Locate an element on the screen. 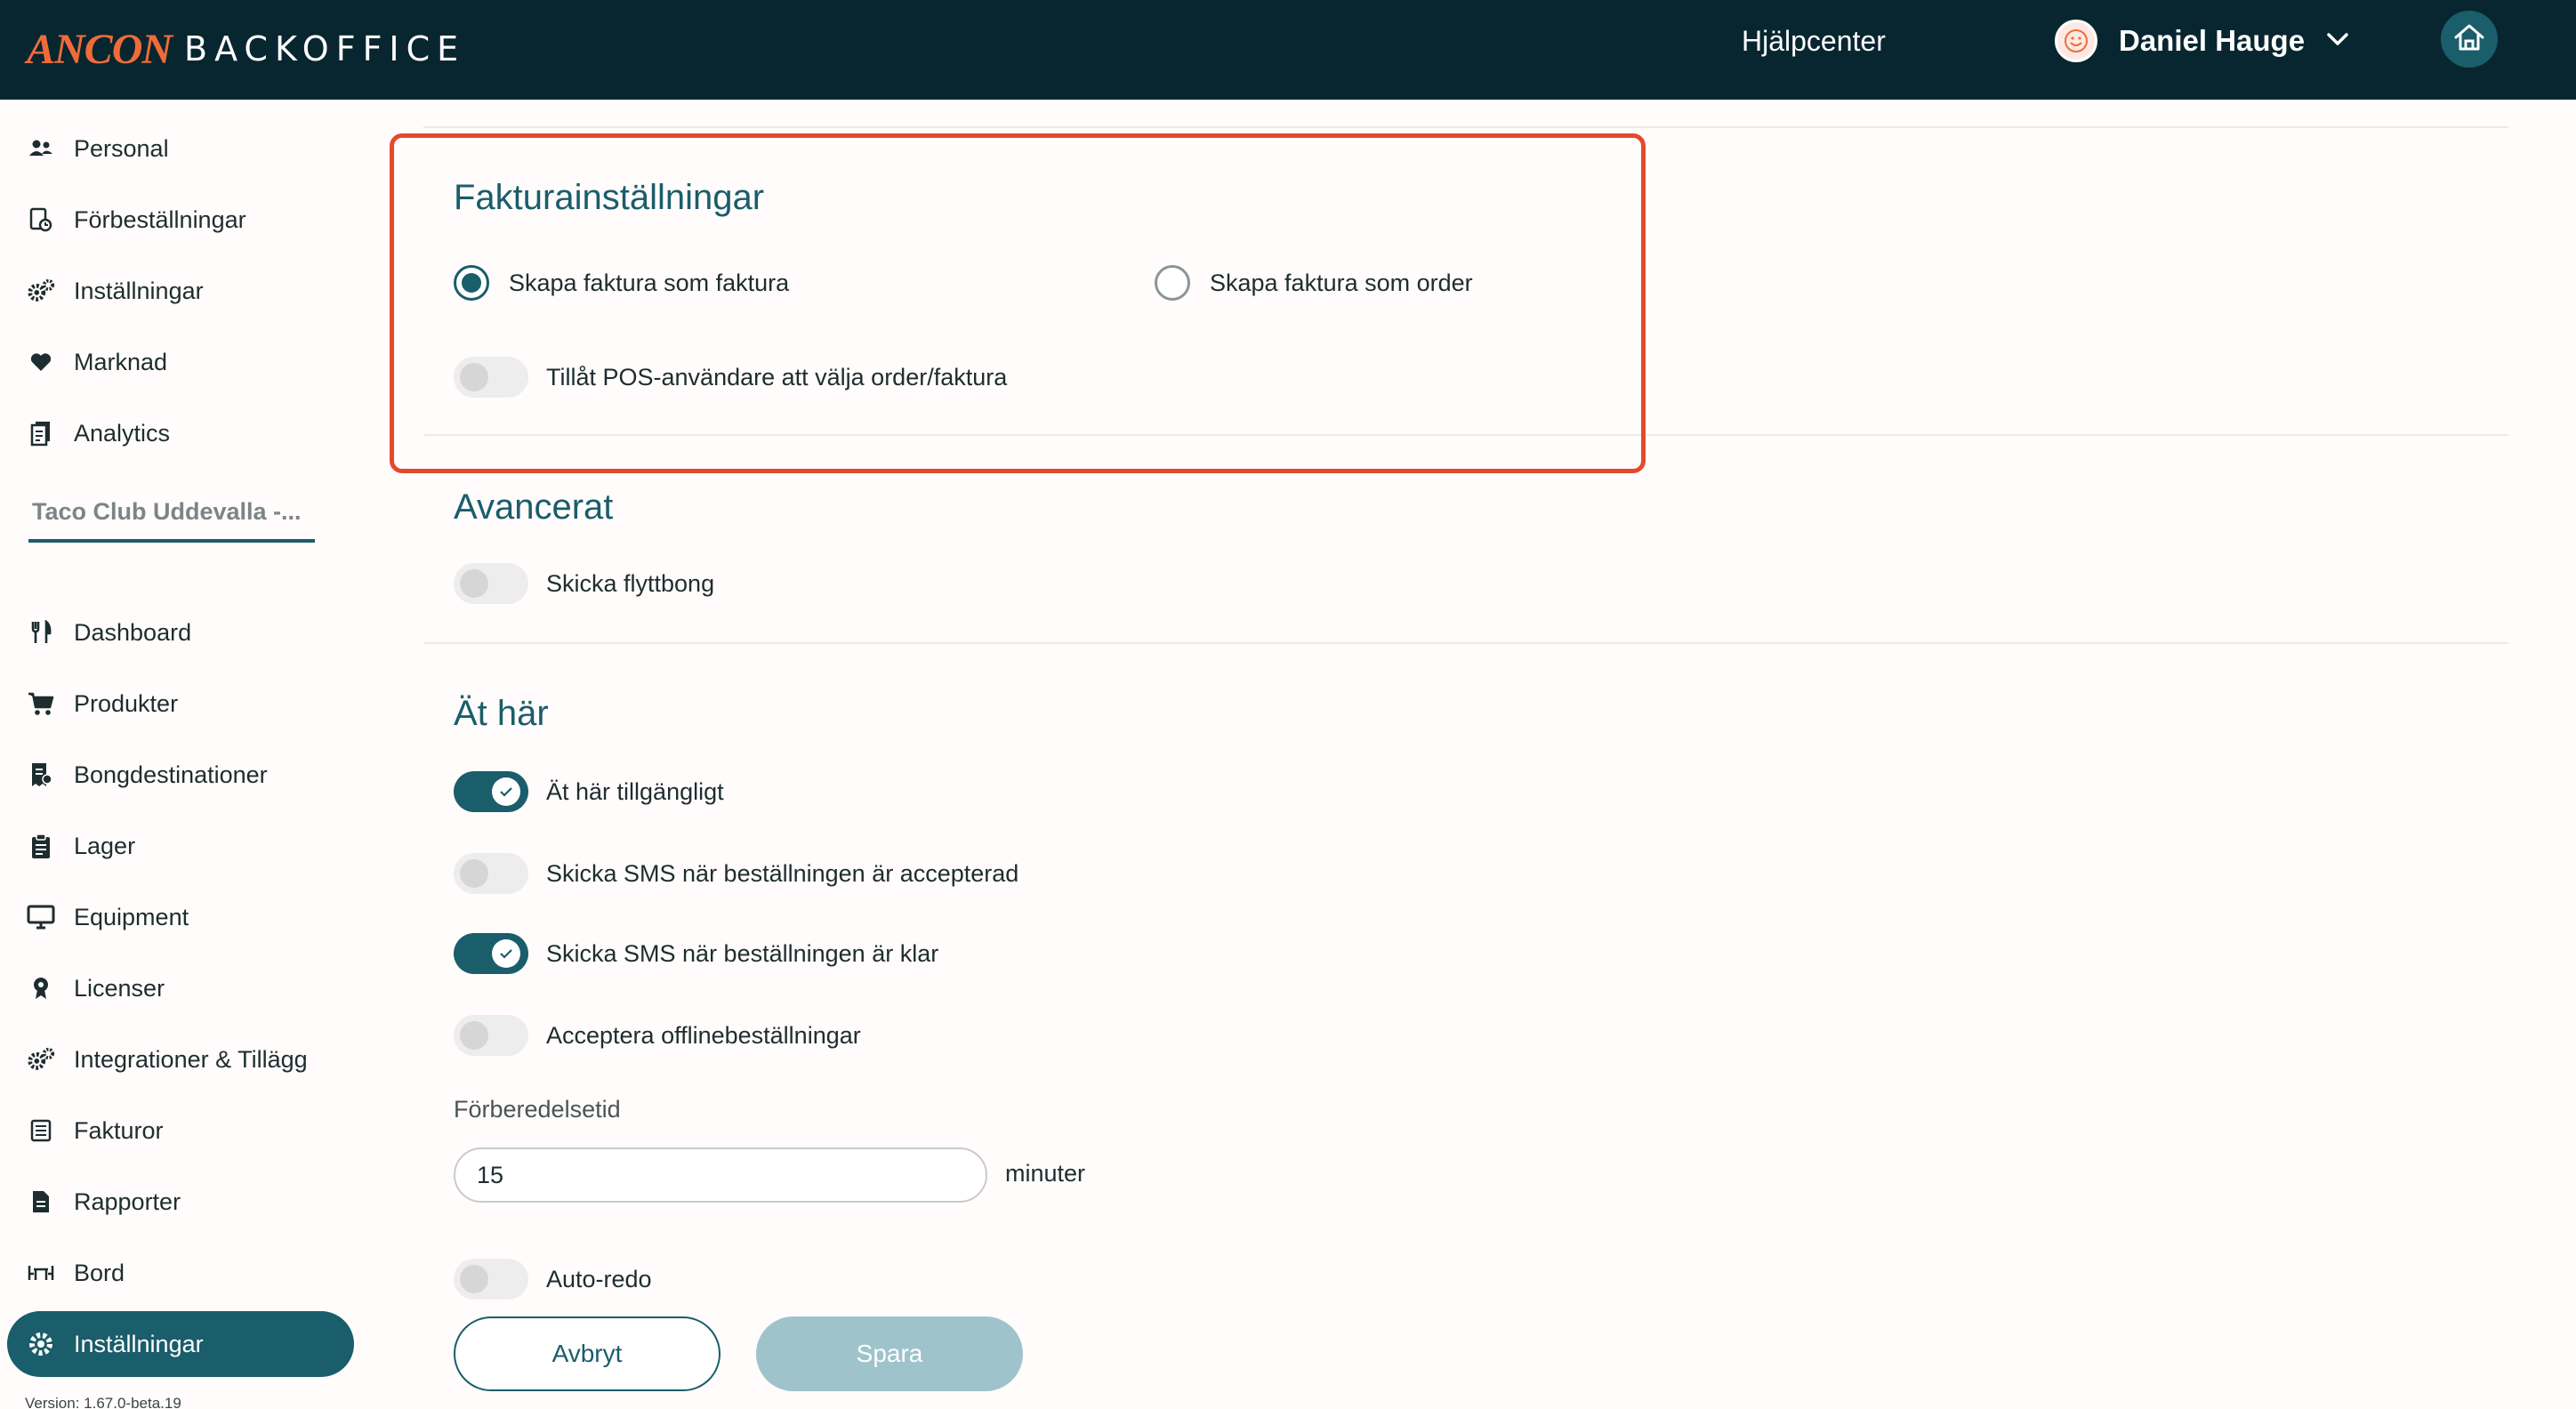 Image resolution: width=2576 pixels, height=1409 pixels. sidebar-item-rapporter: Rapporter is located at coordinates (180, 1202).